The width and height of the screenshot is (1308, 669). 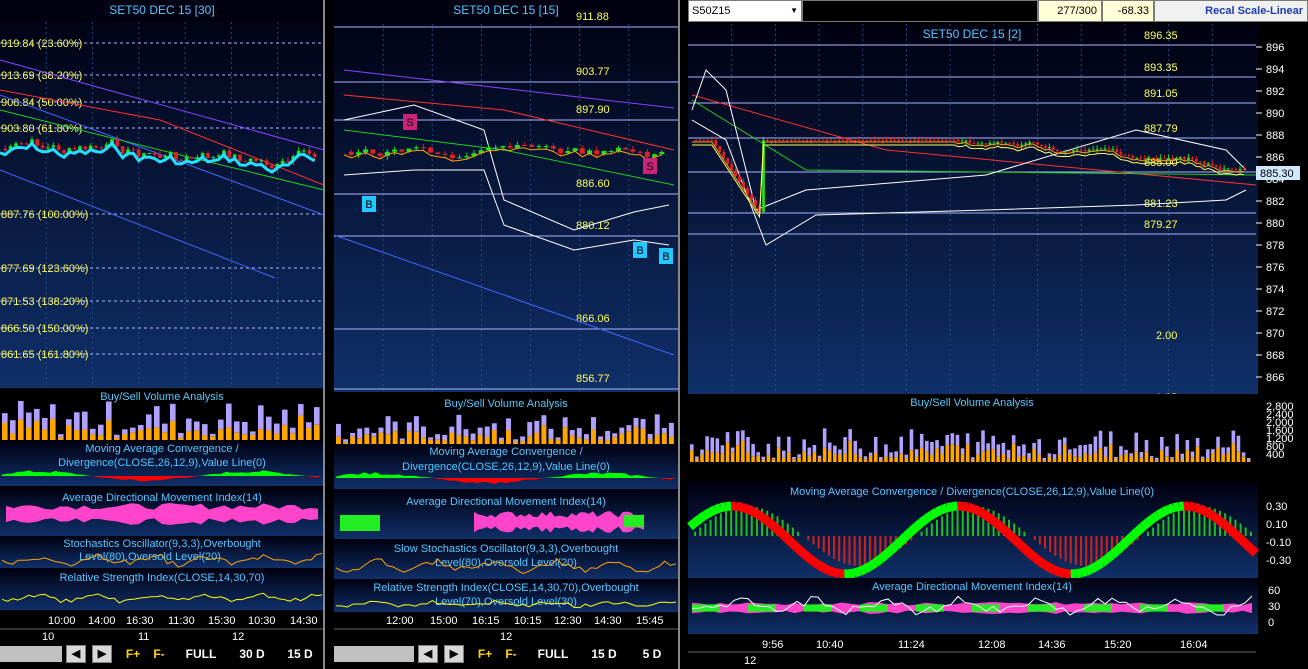 What do you see at coordinates (1231, 11) in the screenshot?
I see `recal-scale-button: Recal Scale-Linear` at bounding box center [1231, 11].